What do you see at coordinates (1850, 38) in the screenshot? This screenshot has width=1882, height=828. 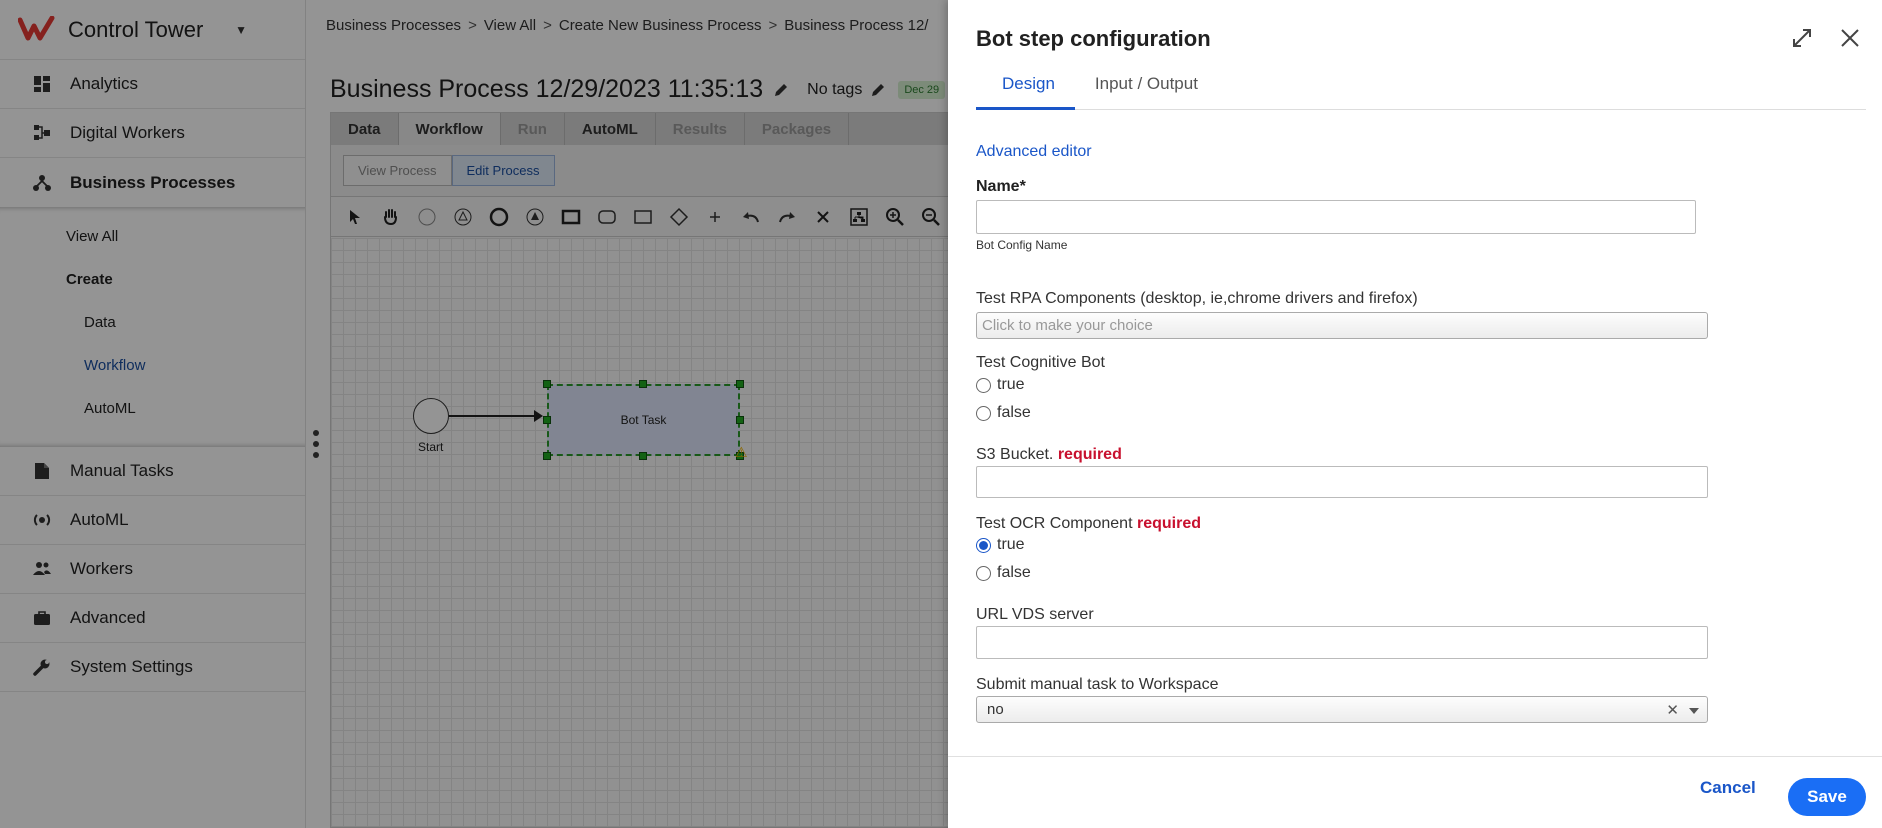 I see `close-icon` at bounding box center [1850, 38].